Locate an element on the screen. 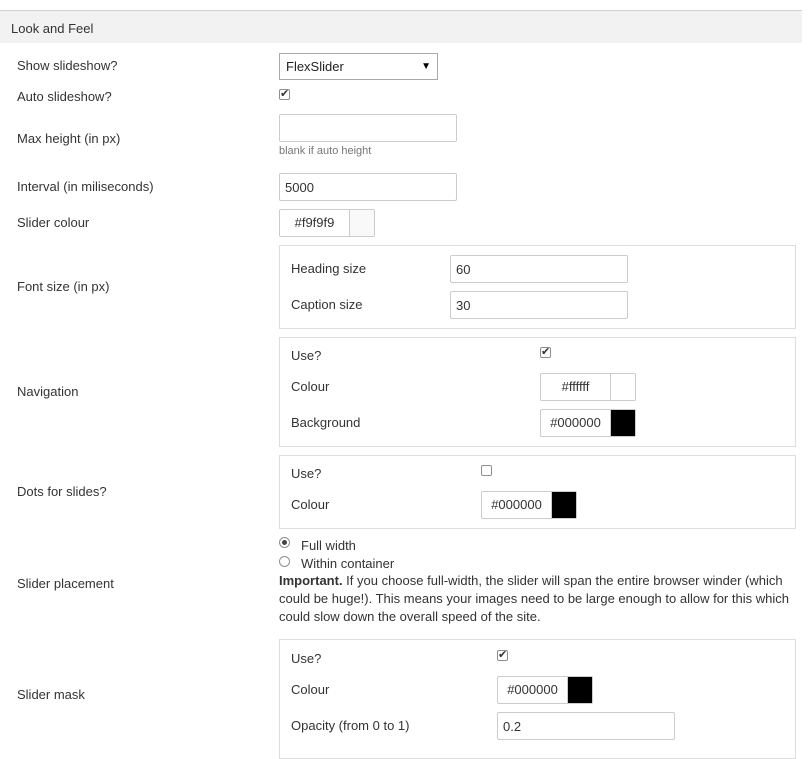 This screenshot has height=759, width=811. auto-slideshow-label: Auto slideshow? is located at coordinates (64, 96).